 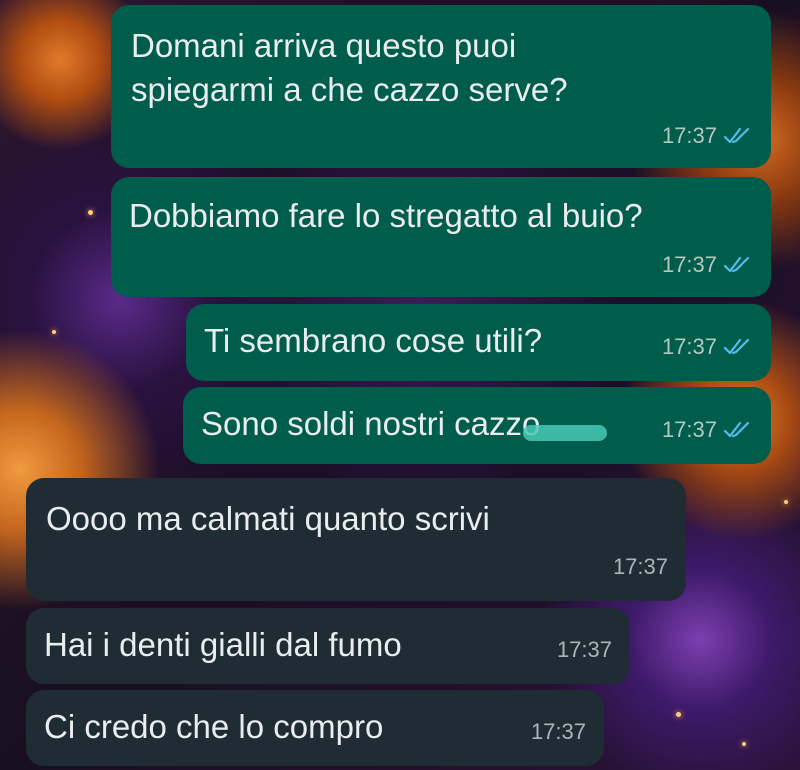 What do you see at coordinates (223, 644) in the screenshot?
I see `message-text-line: Hai i denti gialli dal fumo` at bounding box center [223, 644].